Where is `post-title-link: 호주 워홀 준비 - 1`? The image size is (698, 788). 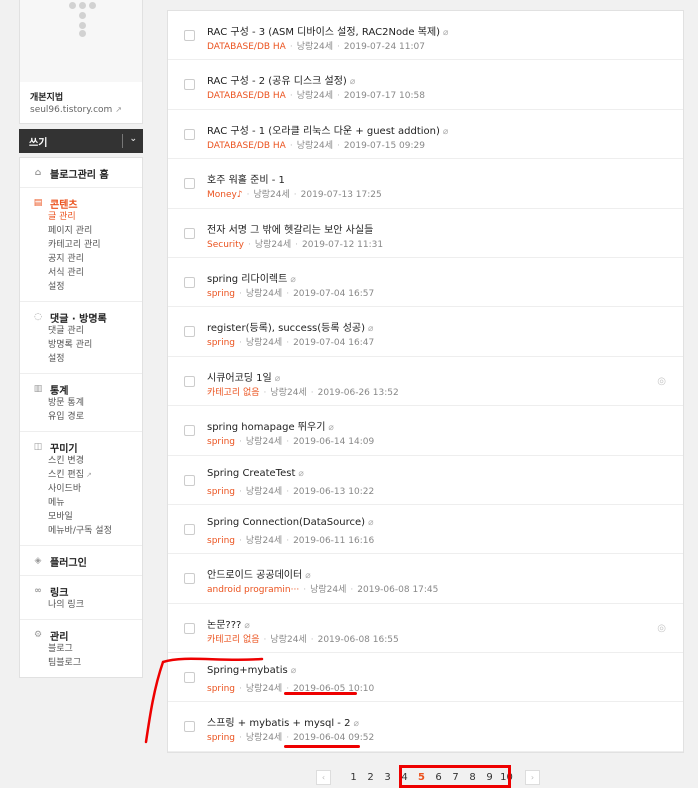
post-title-link: 호주 워홀 준비 - 1 is located at coordinates (246, 178).